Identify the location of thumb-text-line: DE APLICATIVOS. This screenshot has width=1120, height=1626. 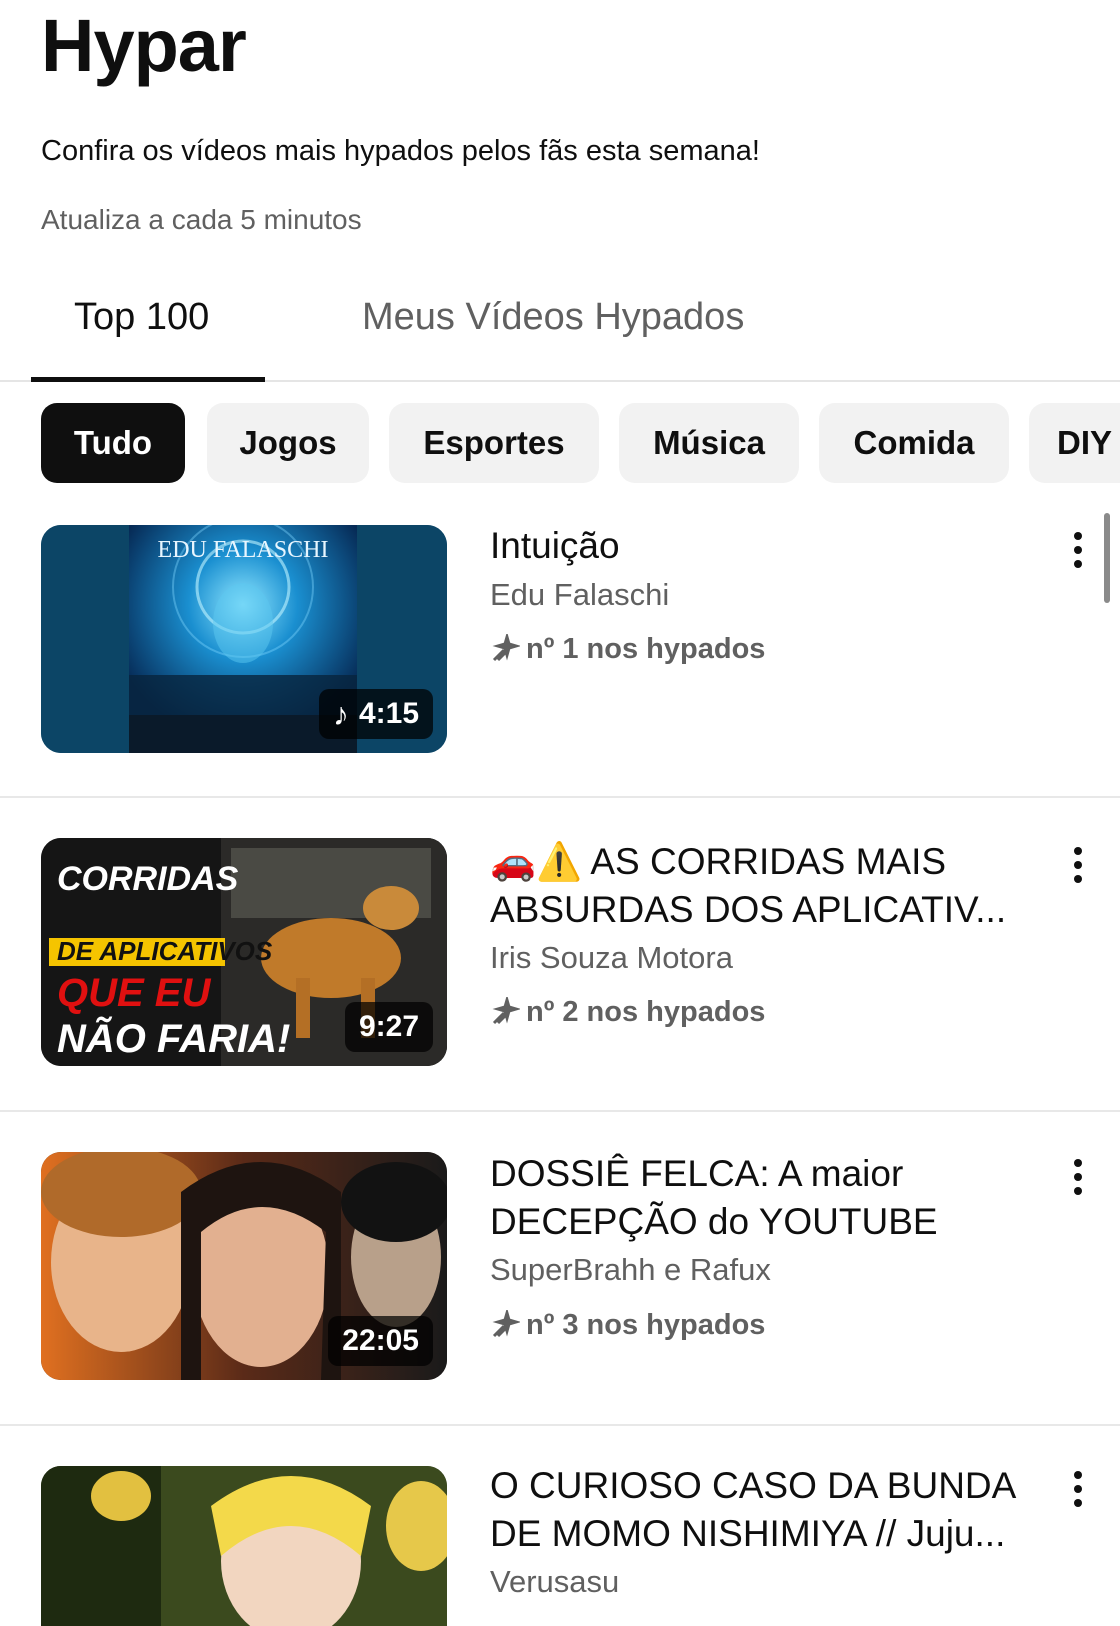
(165, 951).